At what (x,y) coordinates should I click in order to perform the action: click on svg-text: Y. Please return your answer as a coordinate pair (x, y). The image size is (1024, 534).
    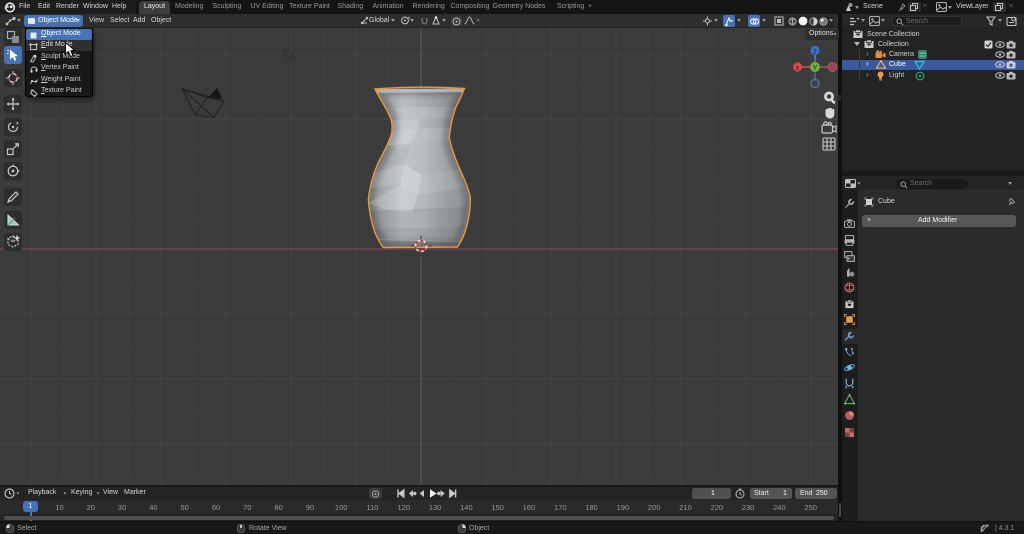
    Looking at the image, I should click on (814, 67).